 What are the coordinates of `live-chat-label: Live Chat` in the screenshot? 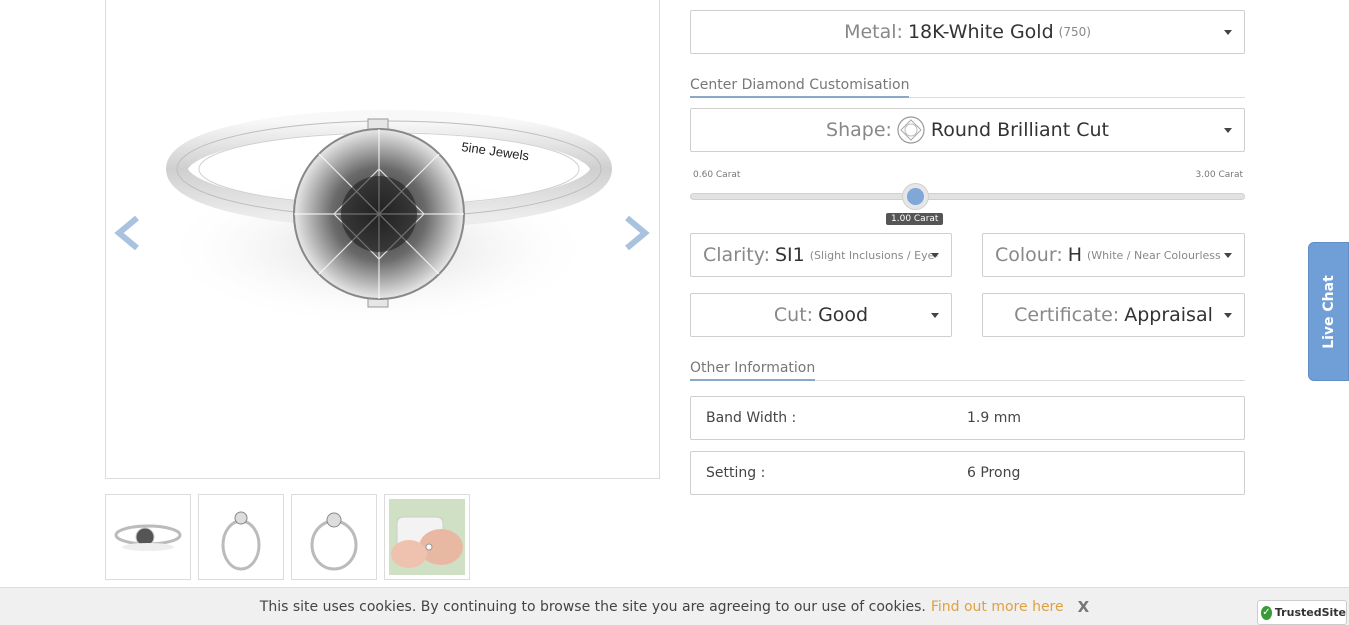 It's located at (1328, 311).